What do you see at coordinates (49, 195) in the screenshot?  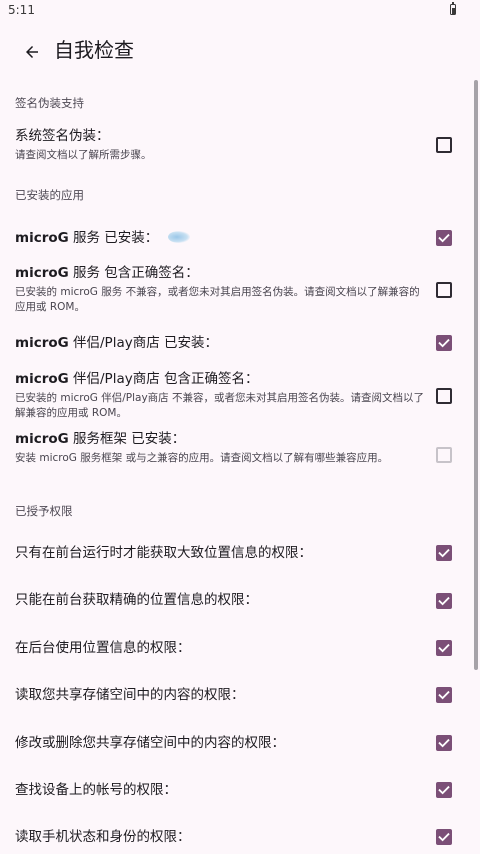 I see `section-header-installed: 已安装的应用` at bounding box center [49, 195].